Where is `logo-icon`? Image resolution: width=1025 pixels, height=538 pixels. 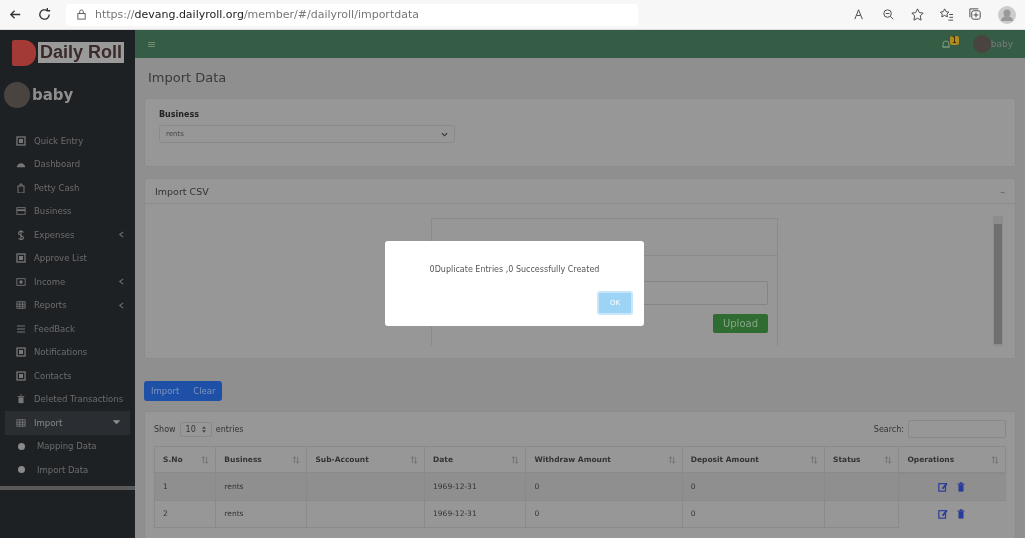
logo-icon is located at coordinates (24, 52).